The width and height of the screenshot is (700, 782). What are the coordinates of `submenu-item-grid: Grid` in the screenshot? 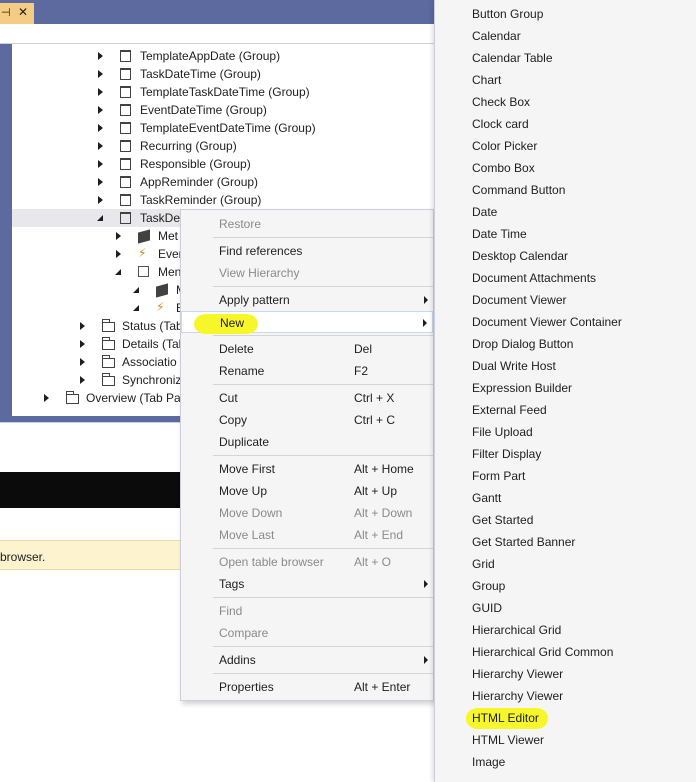 It's located at (567, 564).